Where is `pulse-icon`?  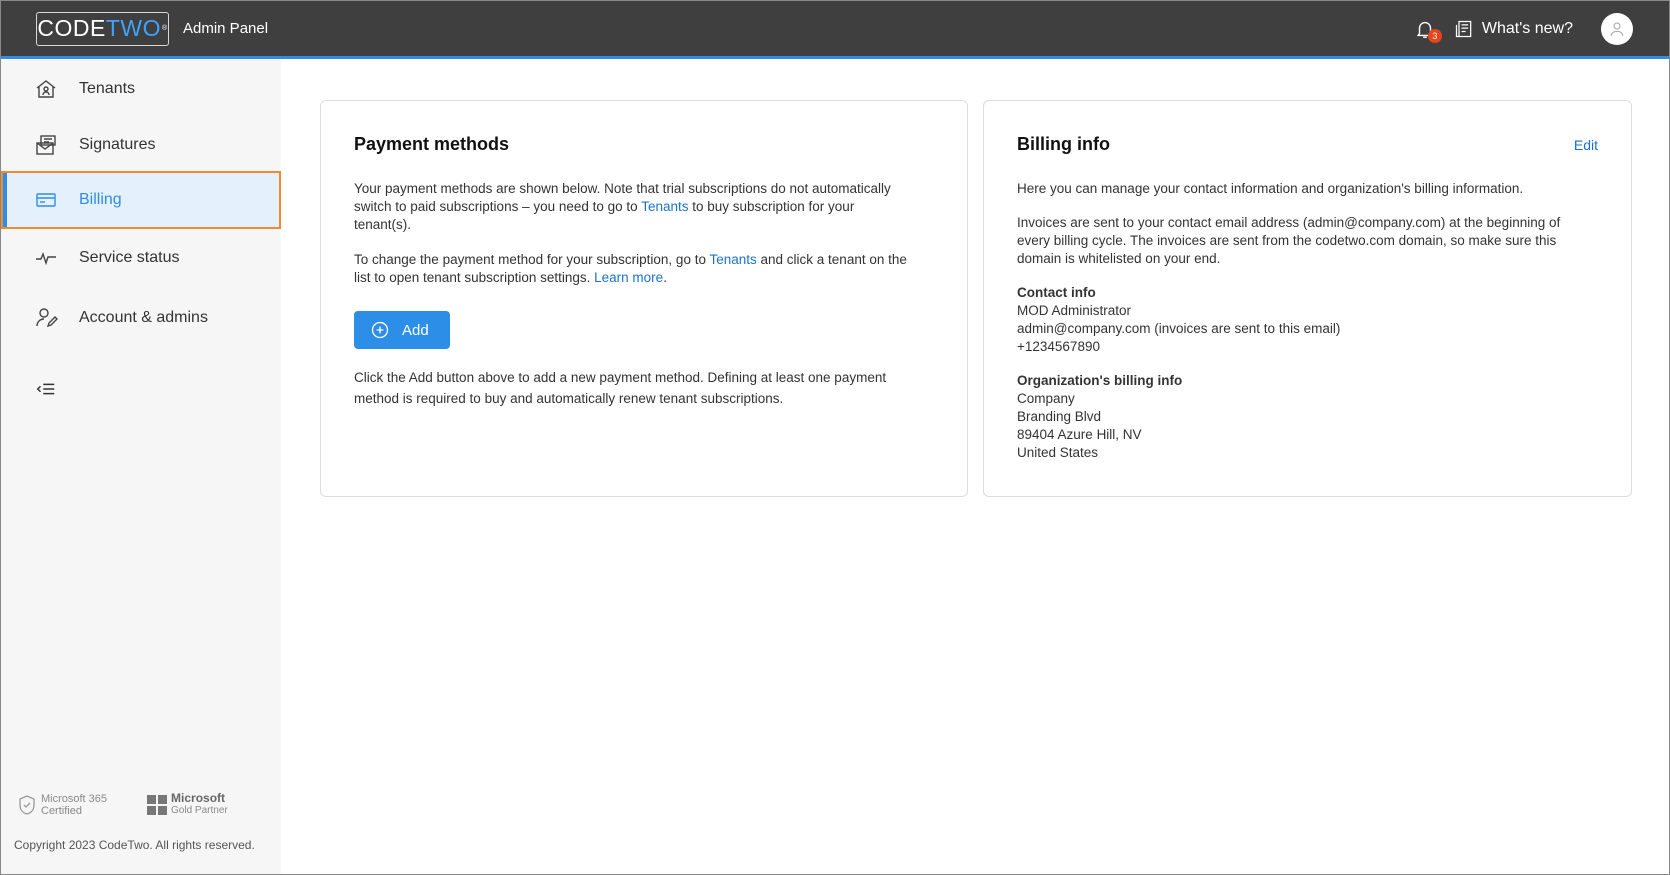 pulse-icon is located at coordinates (46, 258).